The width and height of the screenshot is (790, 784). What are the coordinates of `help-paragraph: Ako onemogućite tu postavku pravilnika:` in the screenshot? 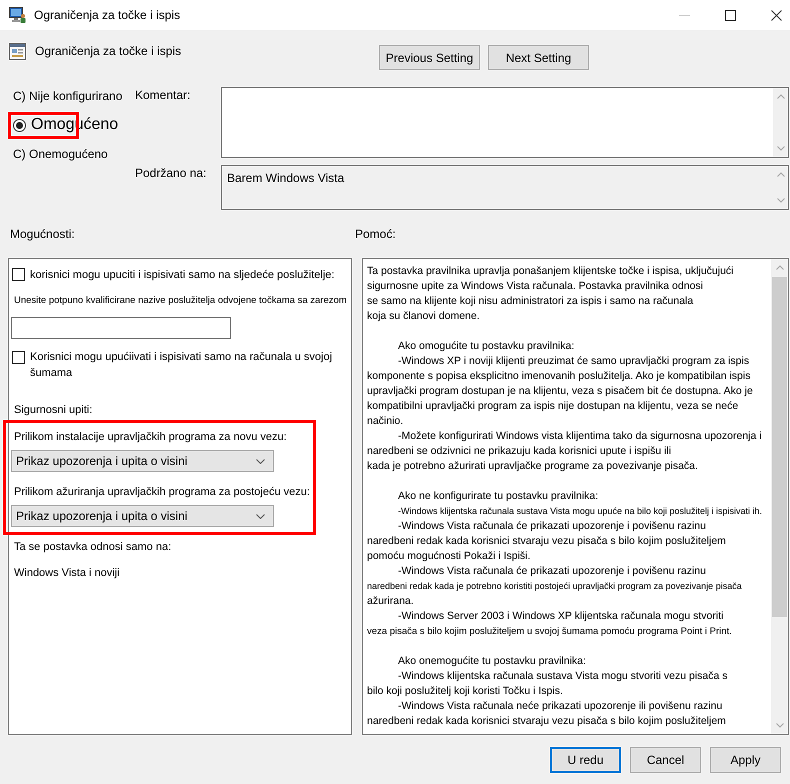 It's located at (491, 661).